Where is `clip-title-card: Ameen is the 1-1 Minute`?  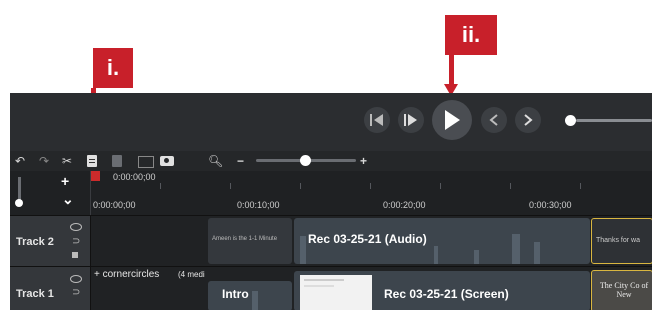
clip-title-card: Ameen is the 1-1 Minute is located at coordinates (250, 241).